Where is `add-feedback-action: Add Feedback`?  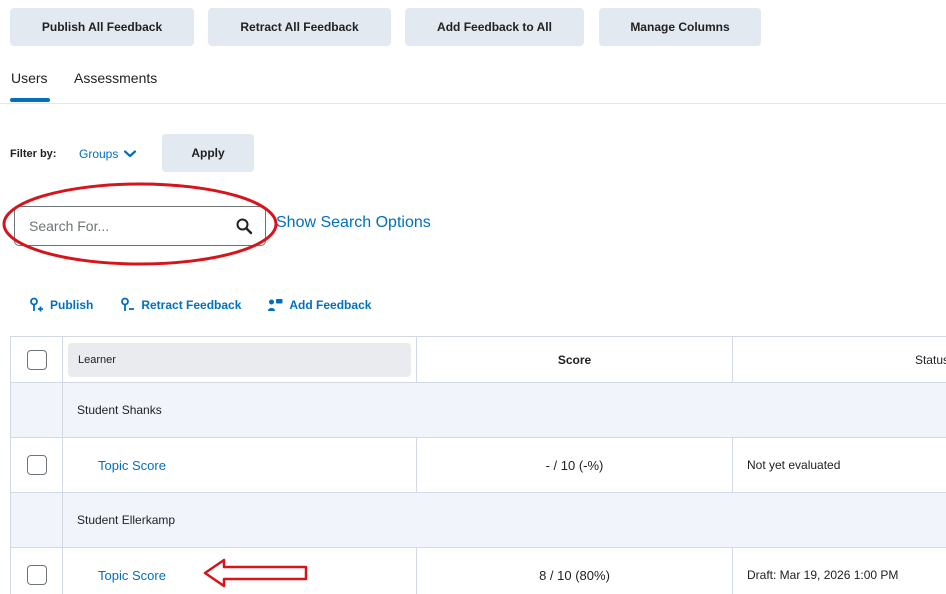 add-feedback-action: Add Feedback is located at coordinates (319, 305).